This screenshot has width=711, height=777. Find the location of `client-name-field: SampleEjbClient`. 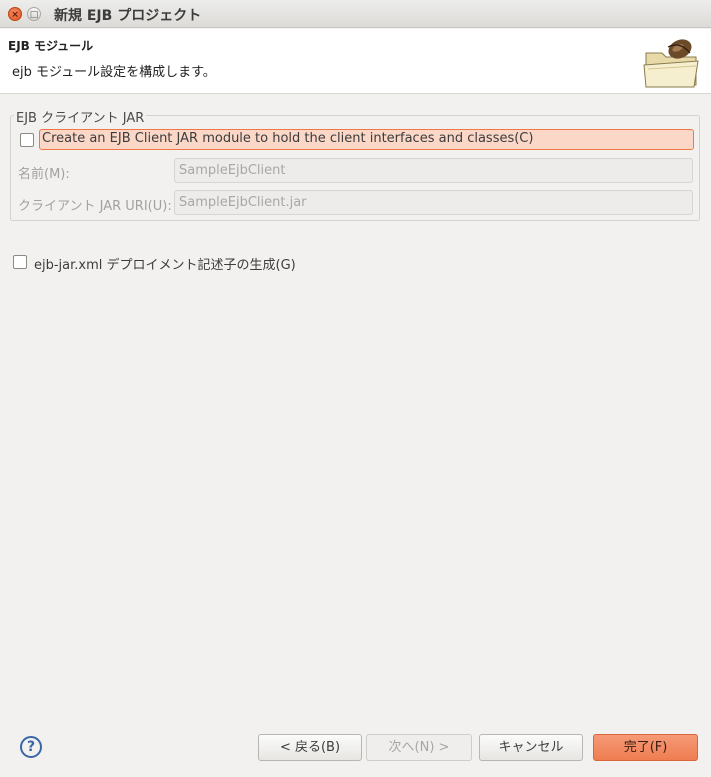

client-name-field: SampleEjbClient is located at coordinates (433, 170).